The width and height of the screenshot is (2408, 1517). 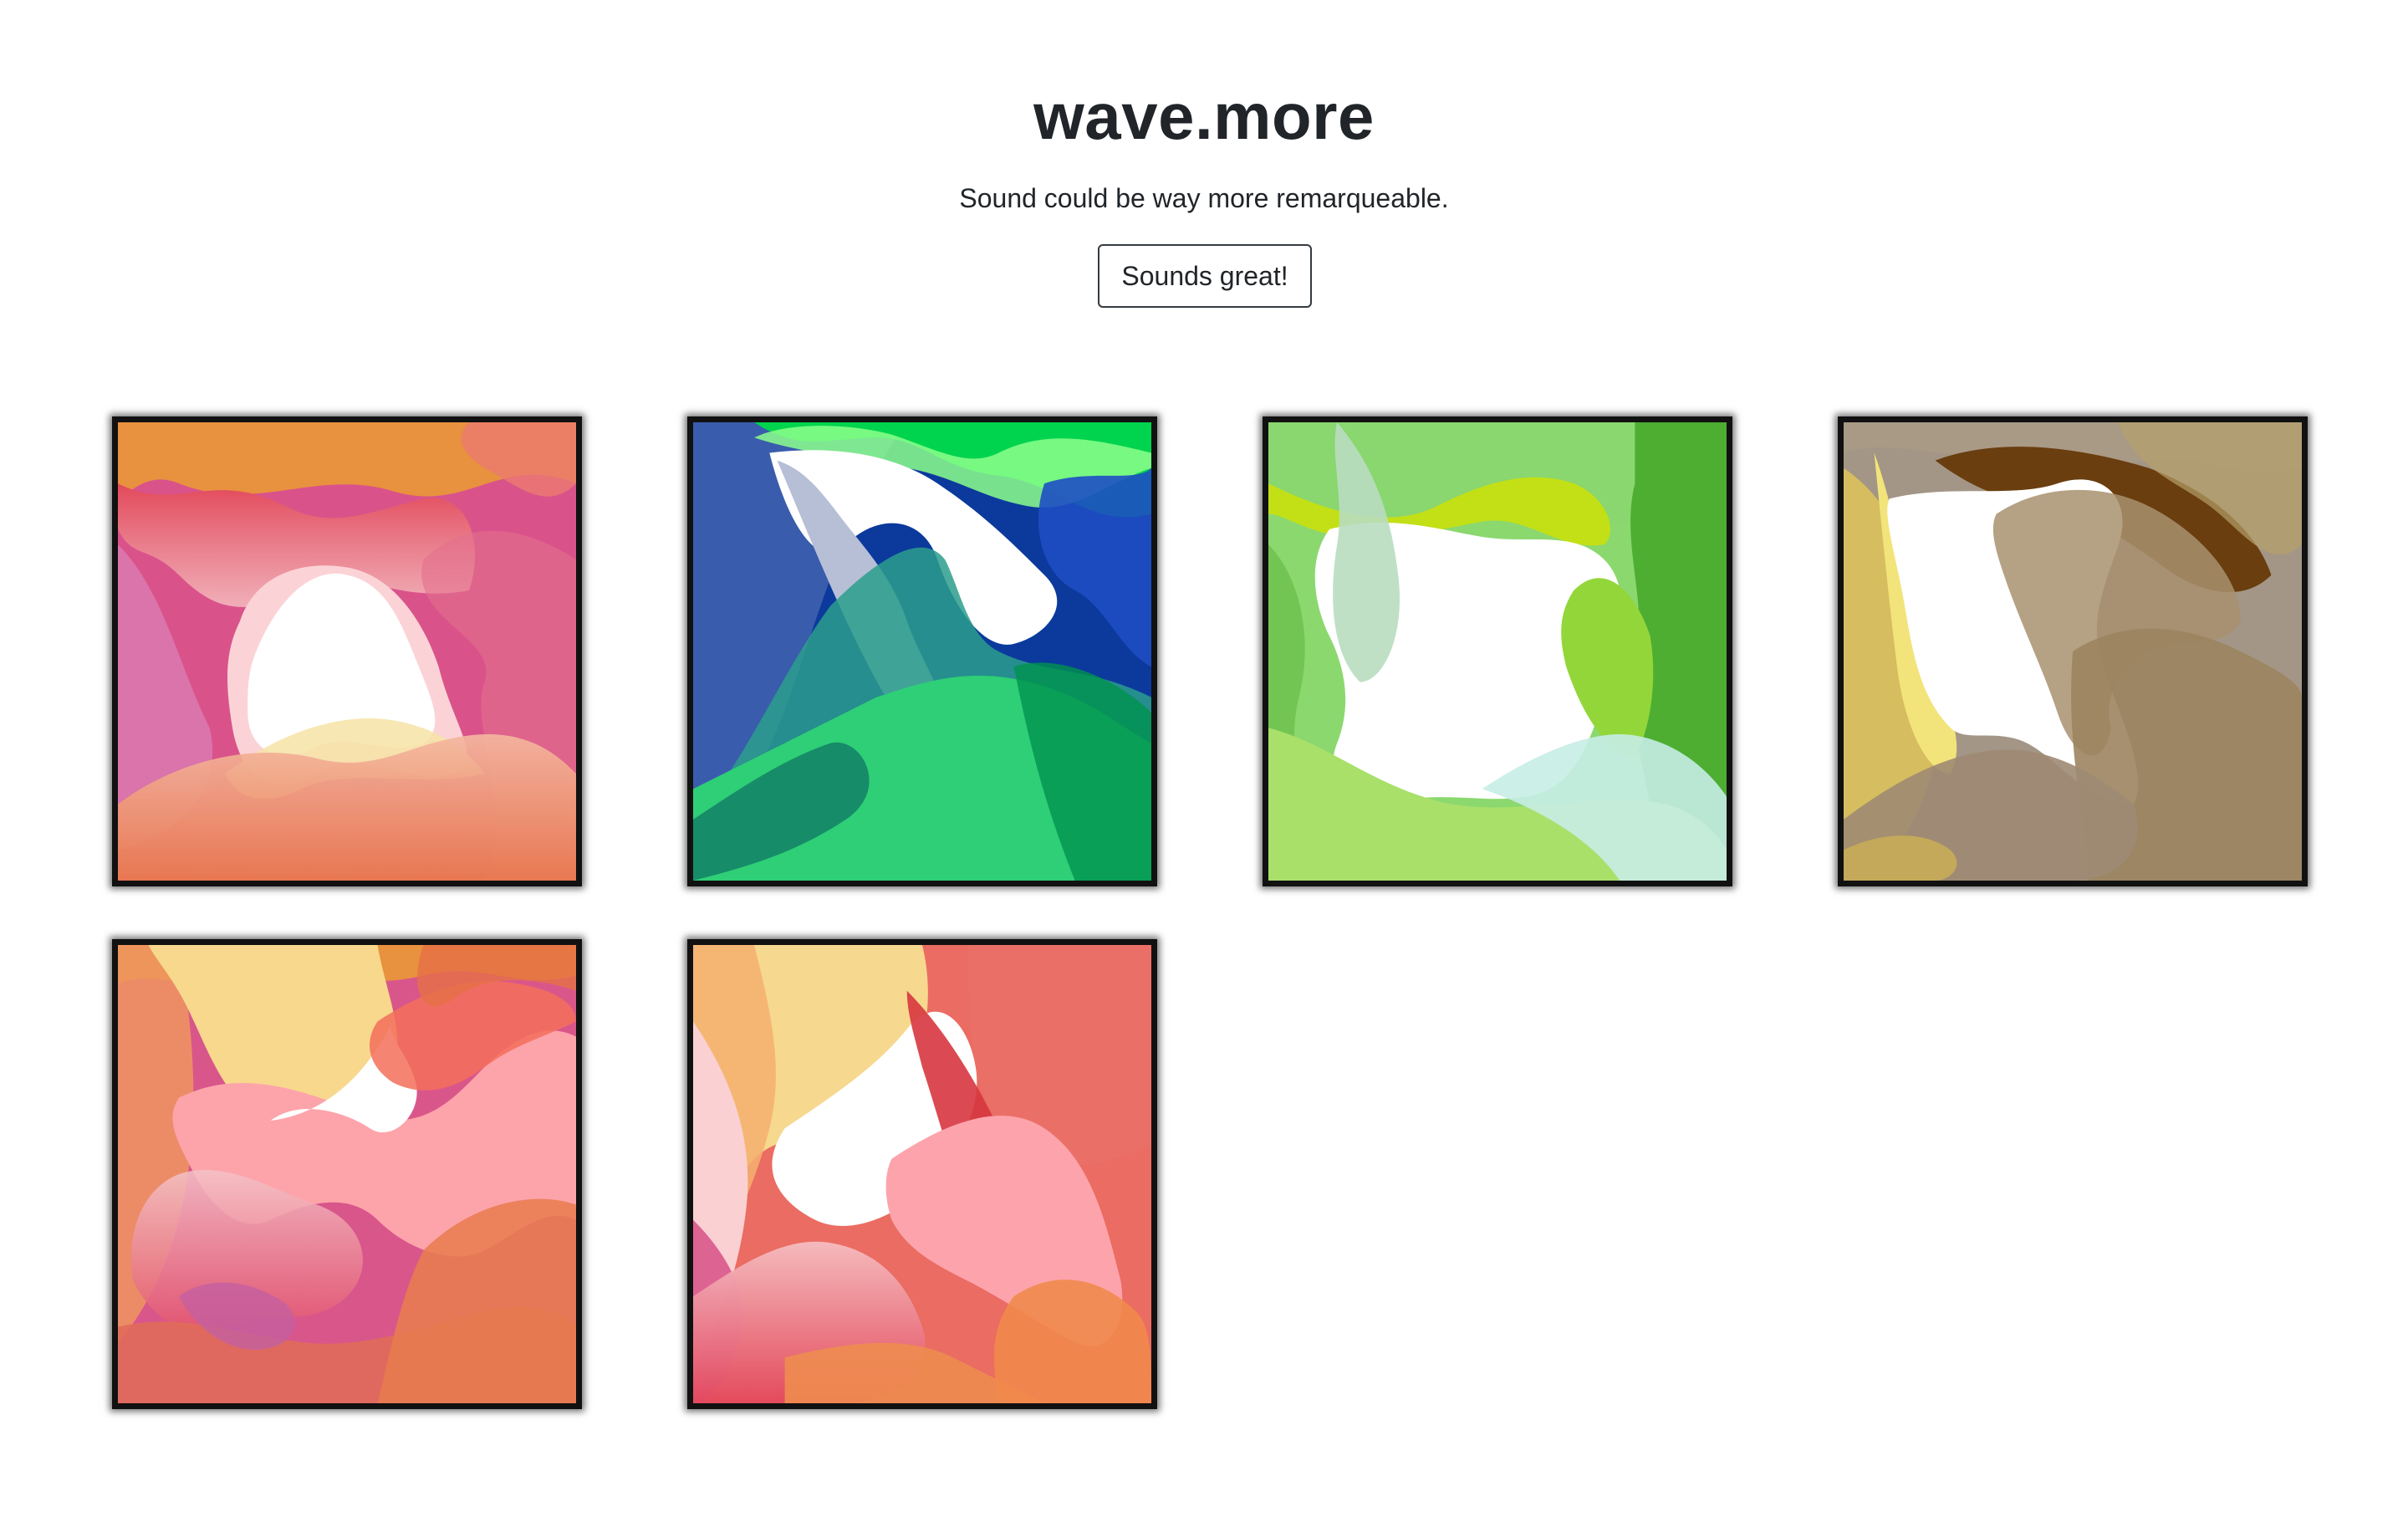 I want to click on wave-tile-pink-orange, so click(x=347, y=651).